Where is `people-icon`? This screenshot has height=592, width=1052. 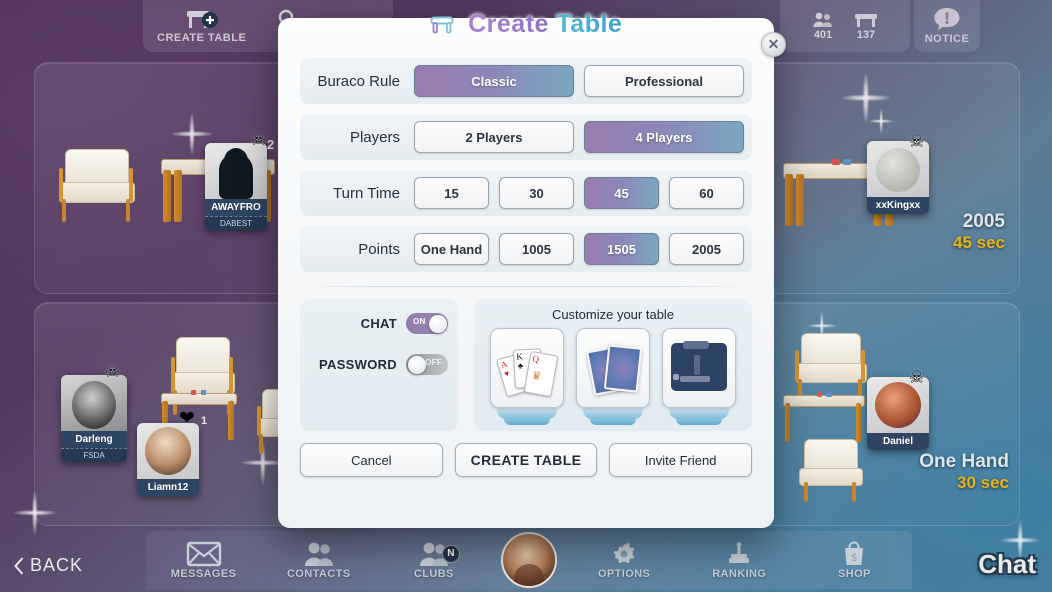
people-icon is located at coordinates (822, 19).